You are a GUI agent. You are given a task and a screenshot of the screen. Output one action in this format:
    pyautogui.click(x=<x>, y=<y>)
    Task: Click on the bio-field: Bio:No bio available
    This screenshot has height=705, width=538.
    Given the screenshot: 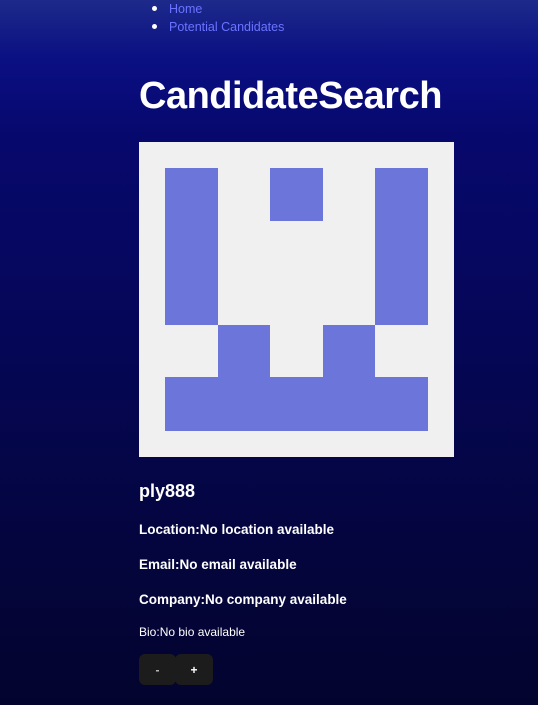 What is the action you would take?
    pyautogui.click(x=192, y=632)
    